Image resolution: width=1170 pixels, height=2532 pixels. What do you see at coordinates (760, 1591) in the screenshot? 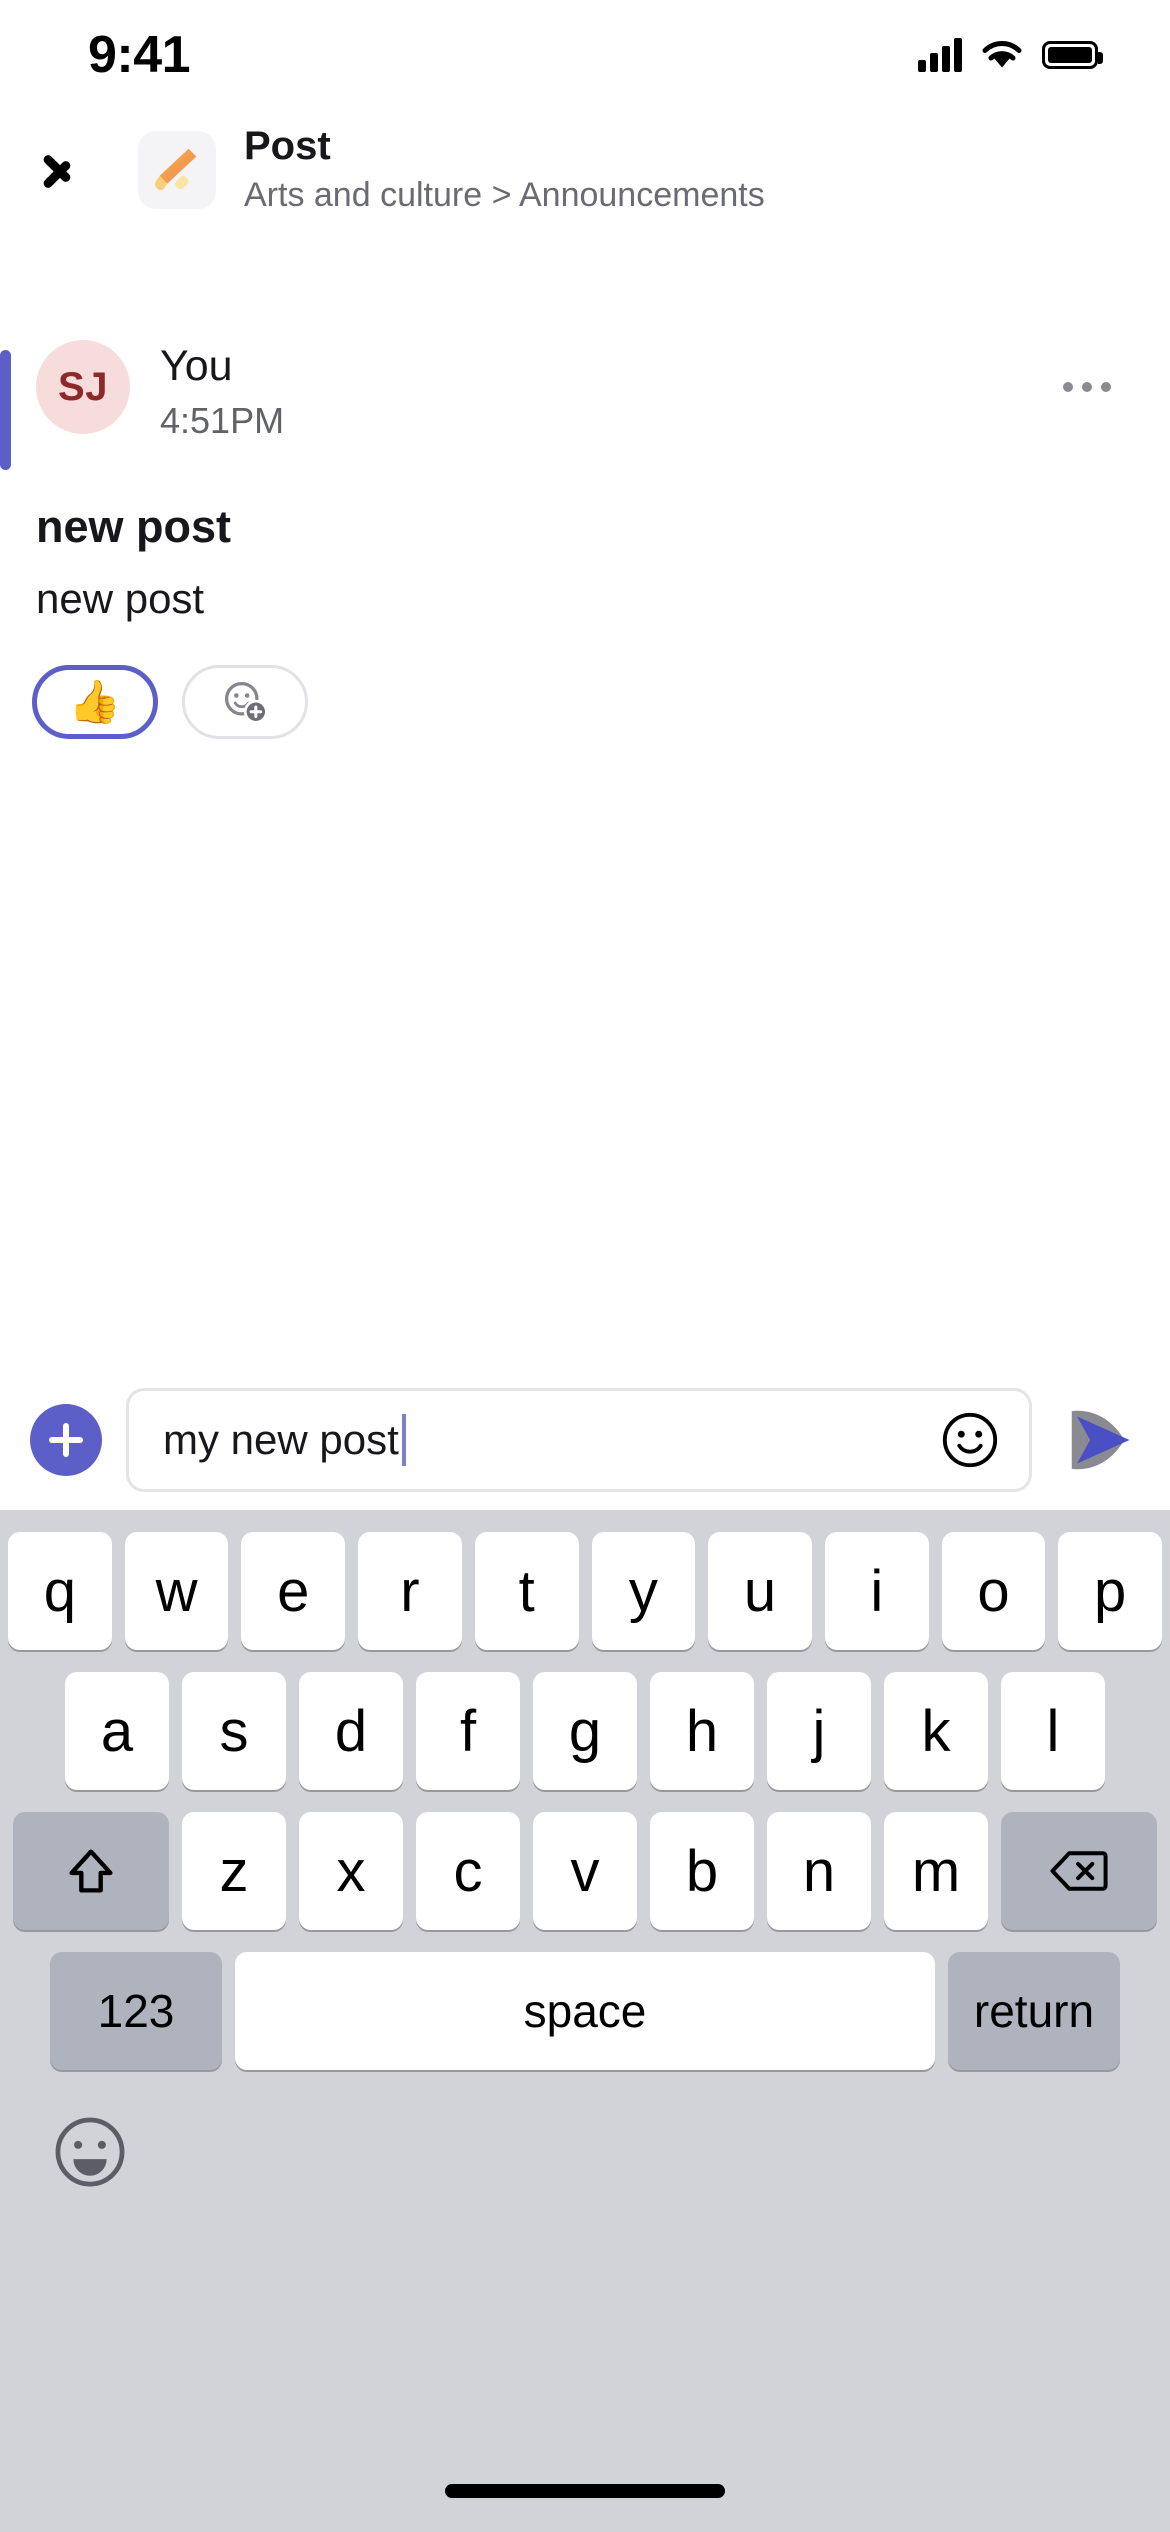
I see `key-u: u` at bounding box center [760, 1591].